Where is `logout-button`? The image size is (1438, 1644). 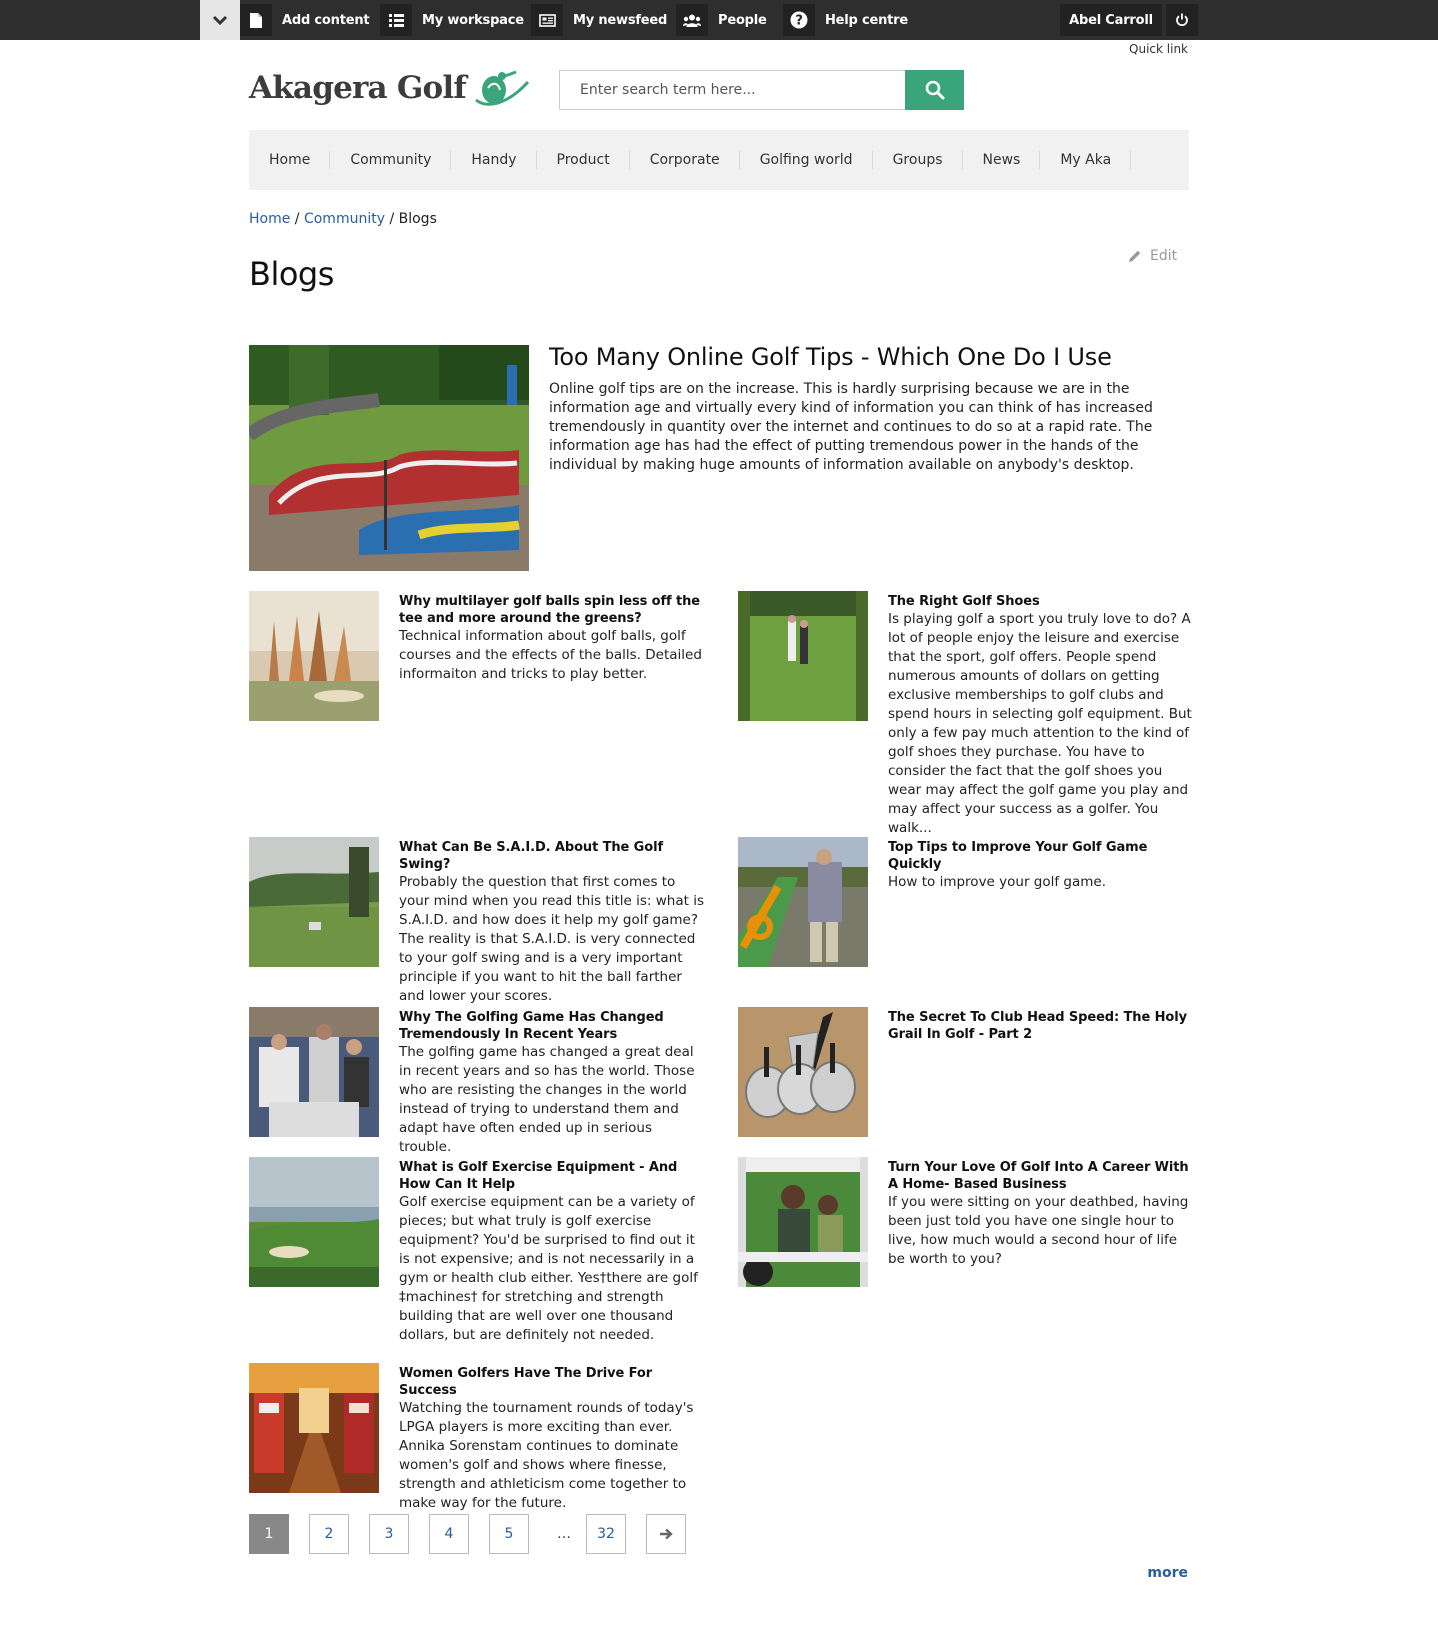 logout-button is located at coordinates (1182, 20).